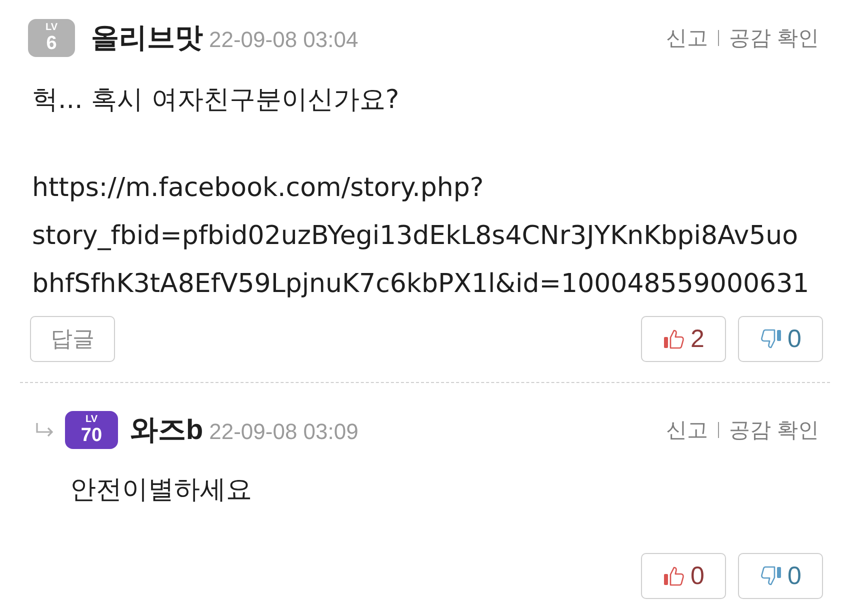 Image resolution: width=850 pixels, height=600 pixels. What do you see at coordinates (216, 100) in the screenshot?
I see `comment-text: 헉... 혹시 여자친구분이신가요?` at bounding box center [216, 100].